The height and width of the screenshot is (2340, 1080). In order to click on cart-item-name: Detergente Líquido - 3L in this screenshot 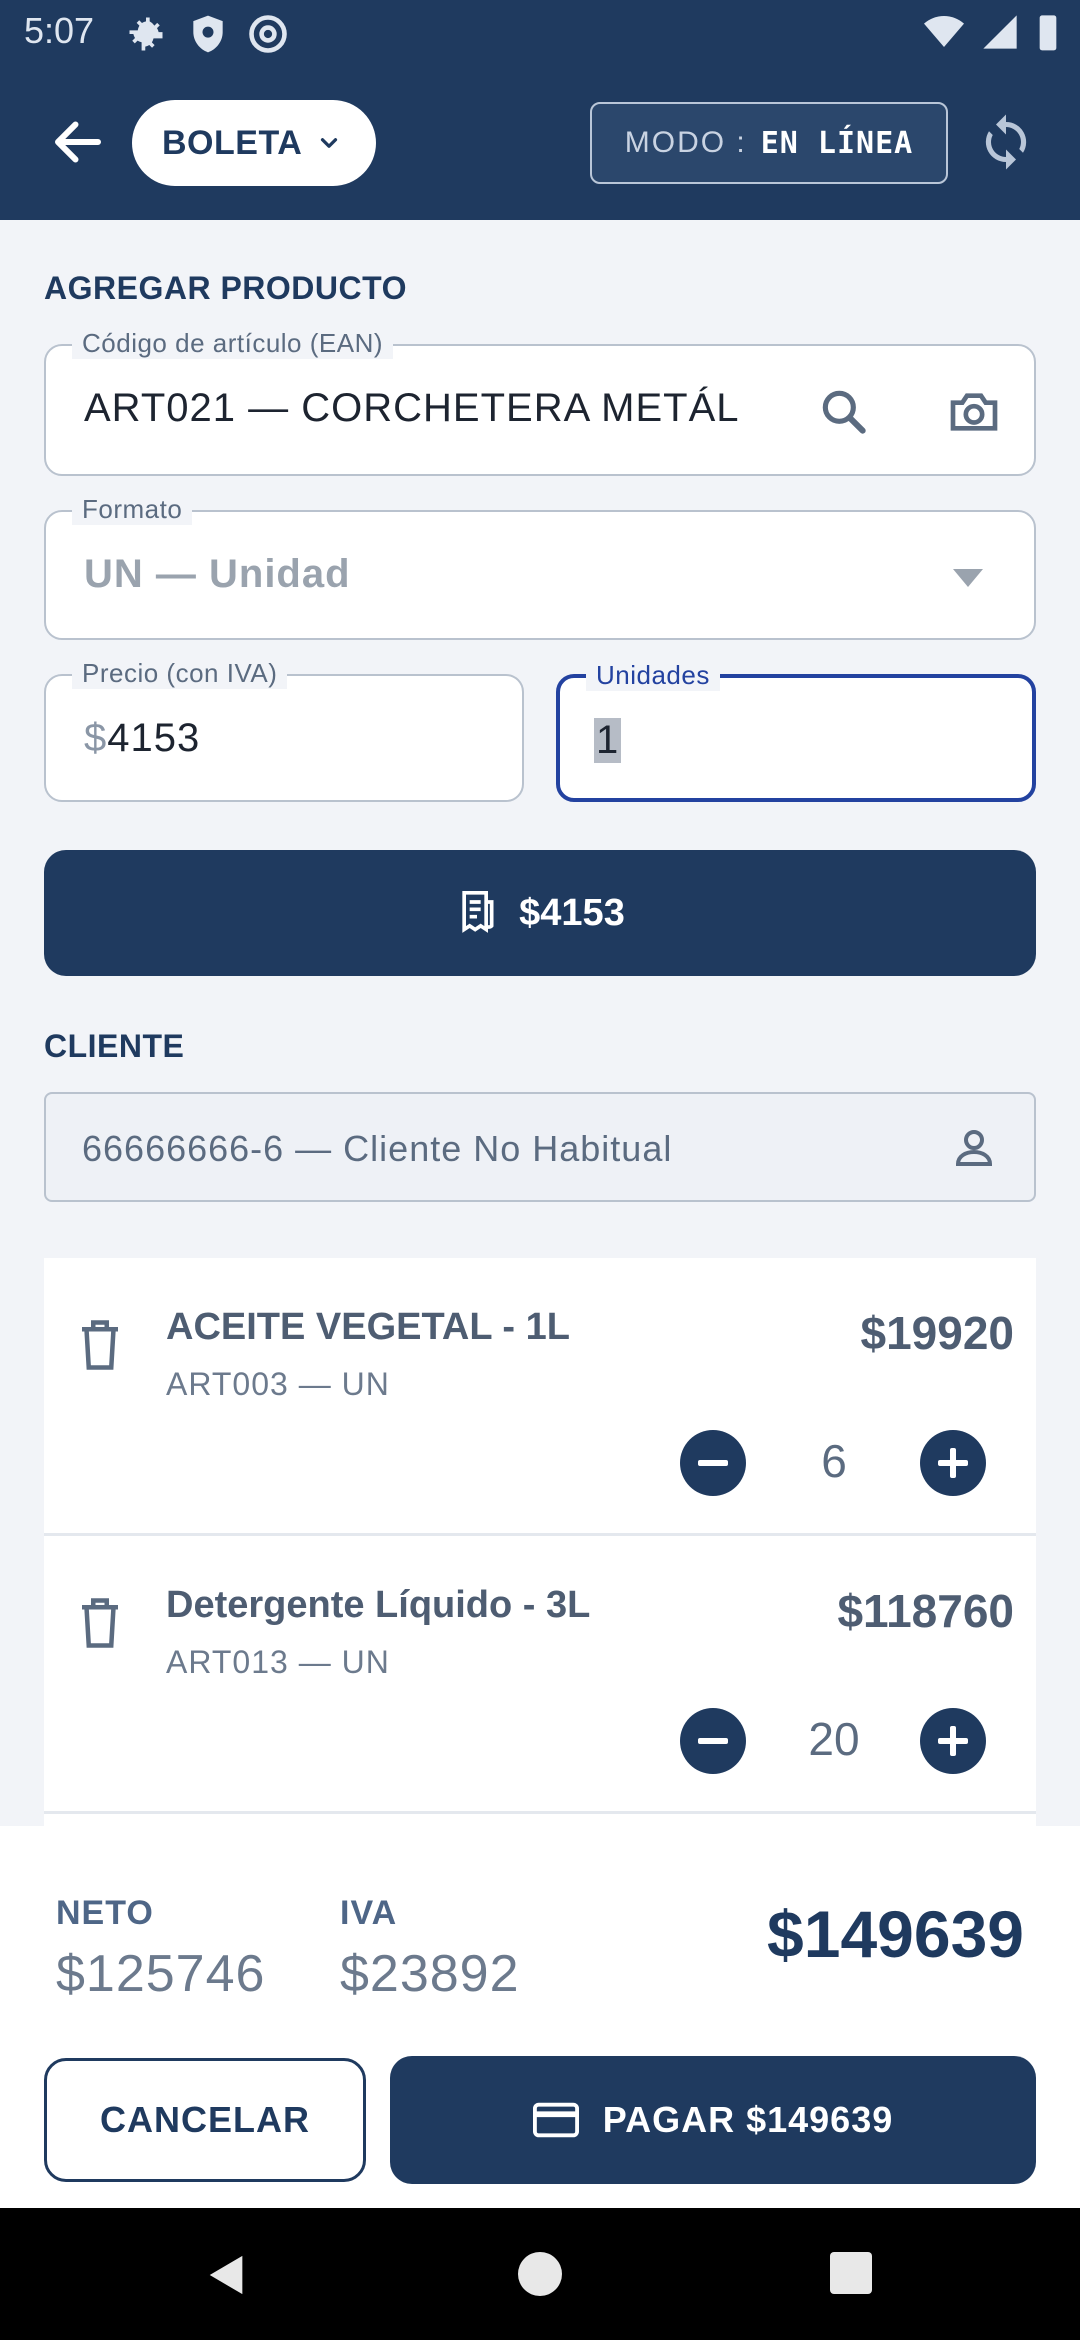, I will do `click(378, 1605)`.